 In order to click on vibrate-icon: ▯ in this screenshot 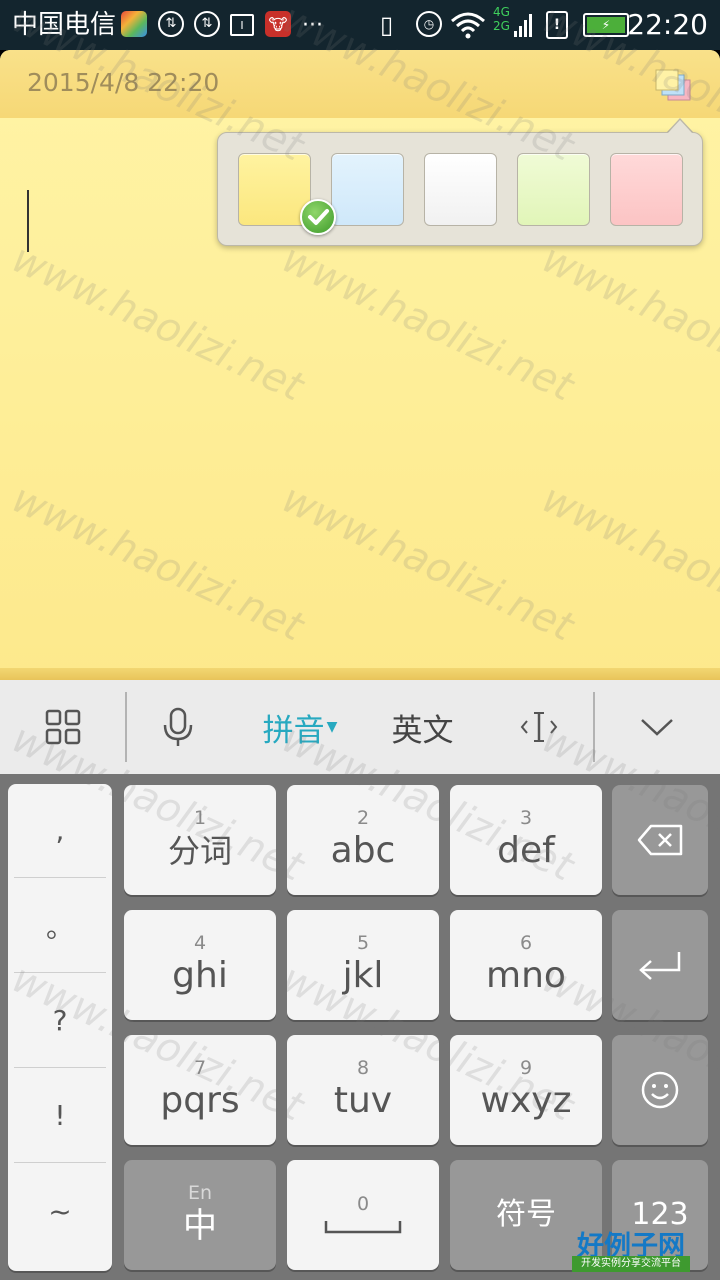, I will do `click(387, 25)`.